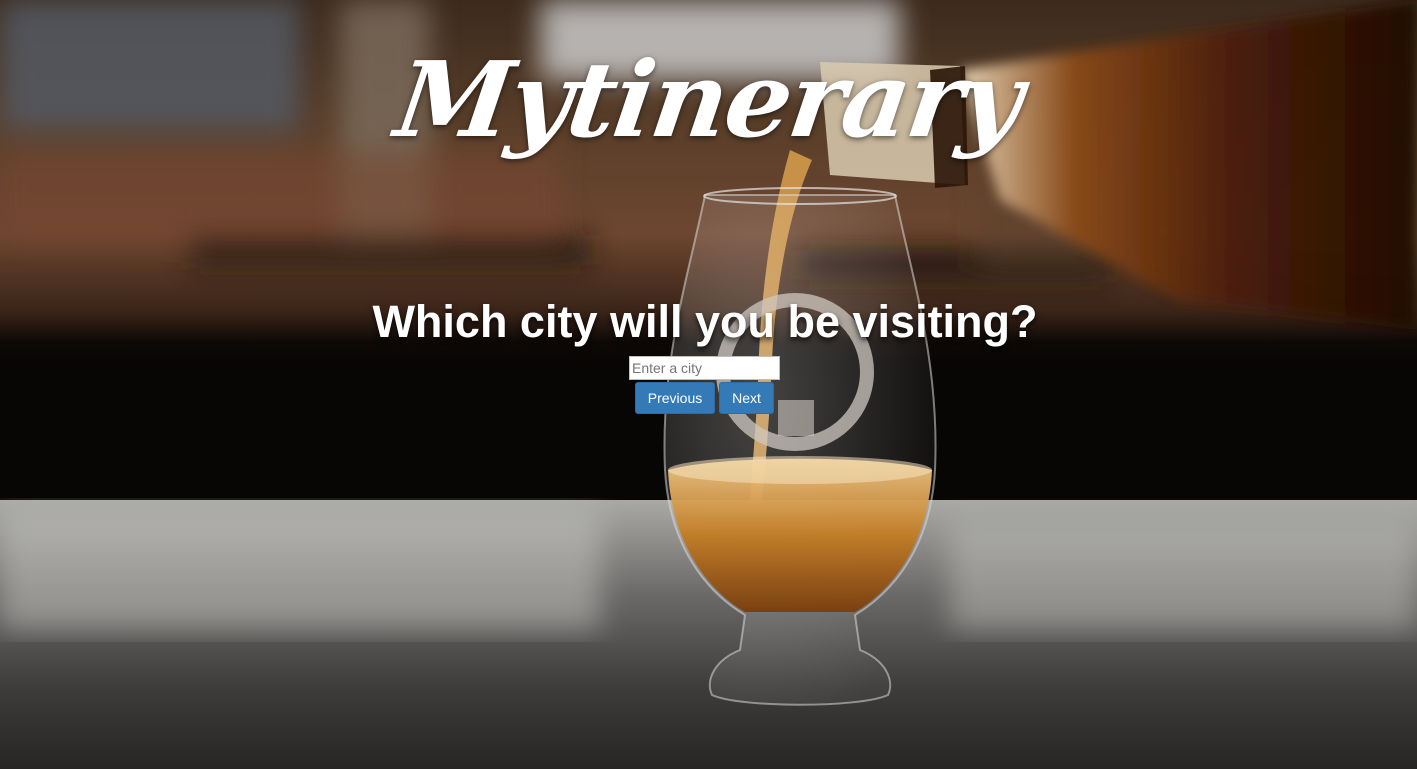 This screenshot has width=1417, height=769. I want to click on site-logo: Mytinerary, so click(708, 99).